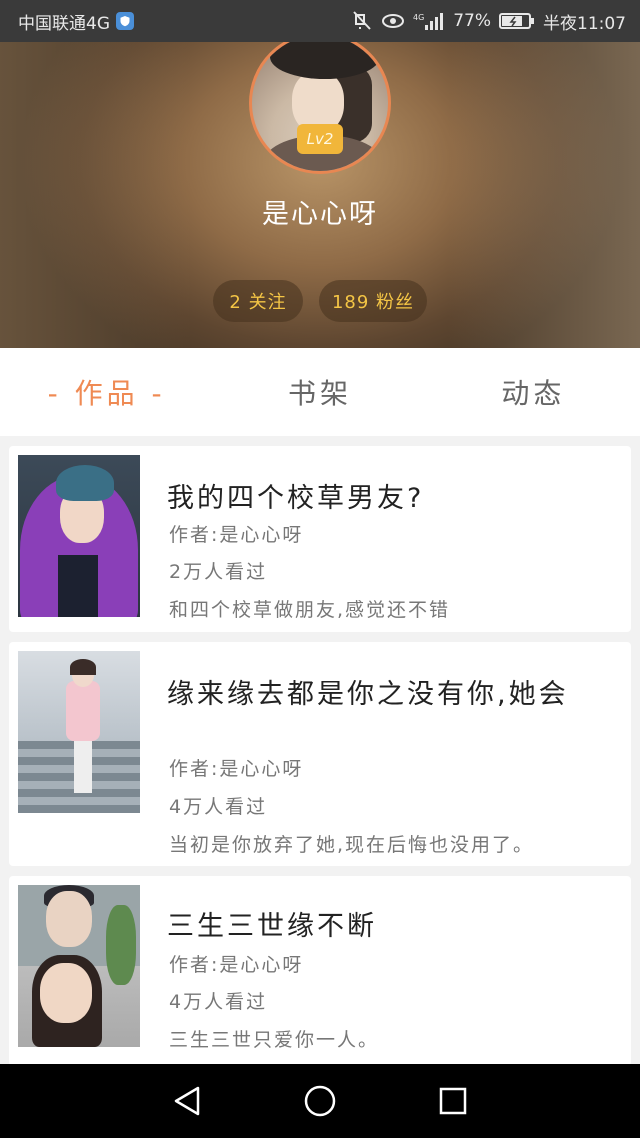 Image resolution: width=640 pixels, height=1138 pixels. I want to click on fans-count-button: 189 粉丝, so click(373, 301).